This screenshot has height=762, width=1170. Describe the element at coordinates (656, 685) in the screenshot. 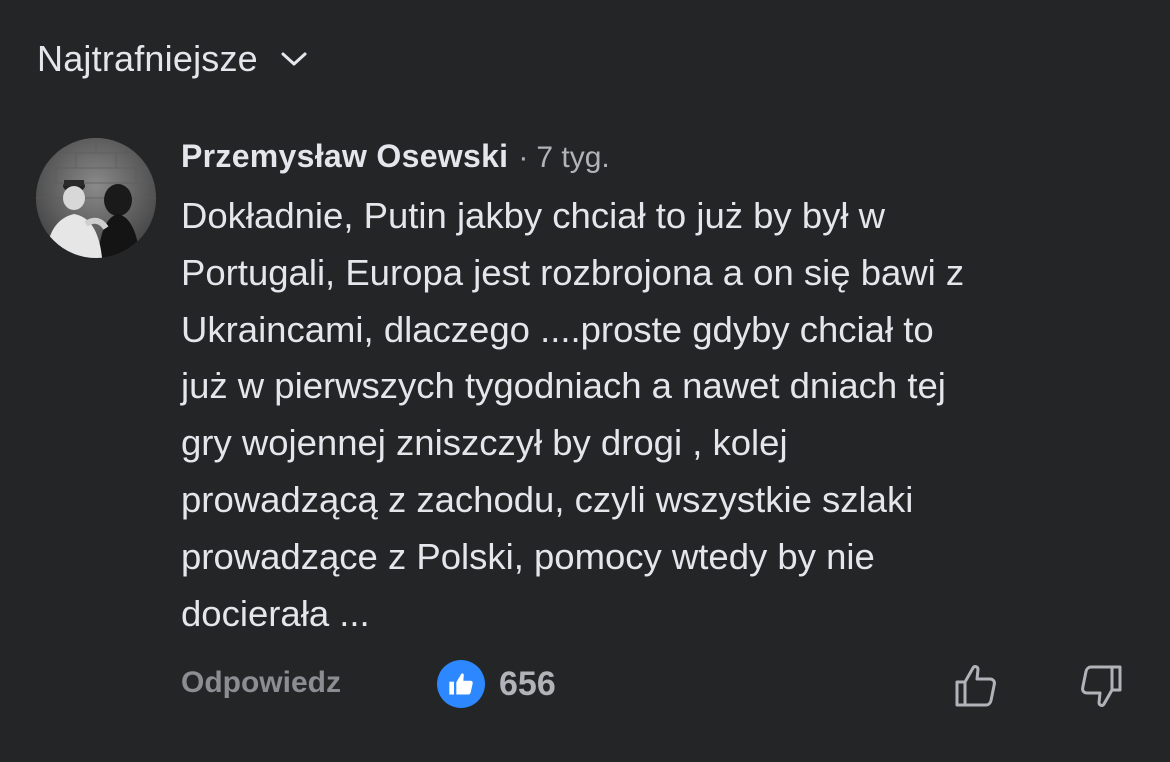

I see `comment-actions: Odpowiedz 656` at that location.